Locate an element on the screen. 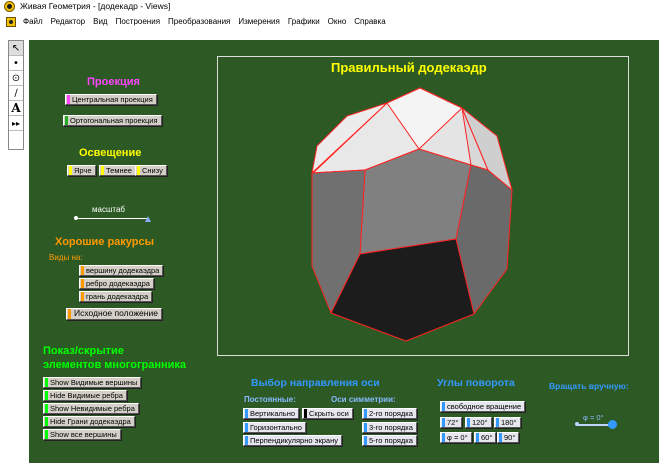  angle-90-button: 90° is located at coordinates (508, 437).